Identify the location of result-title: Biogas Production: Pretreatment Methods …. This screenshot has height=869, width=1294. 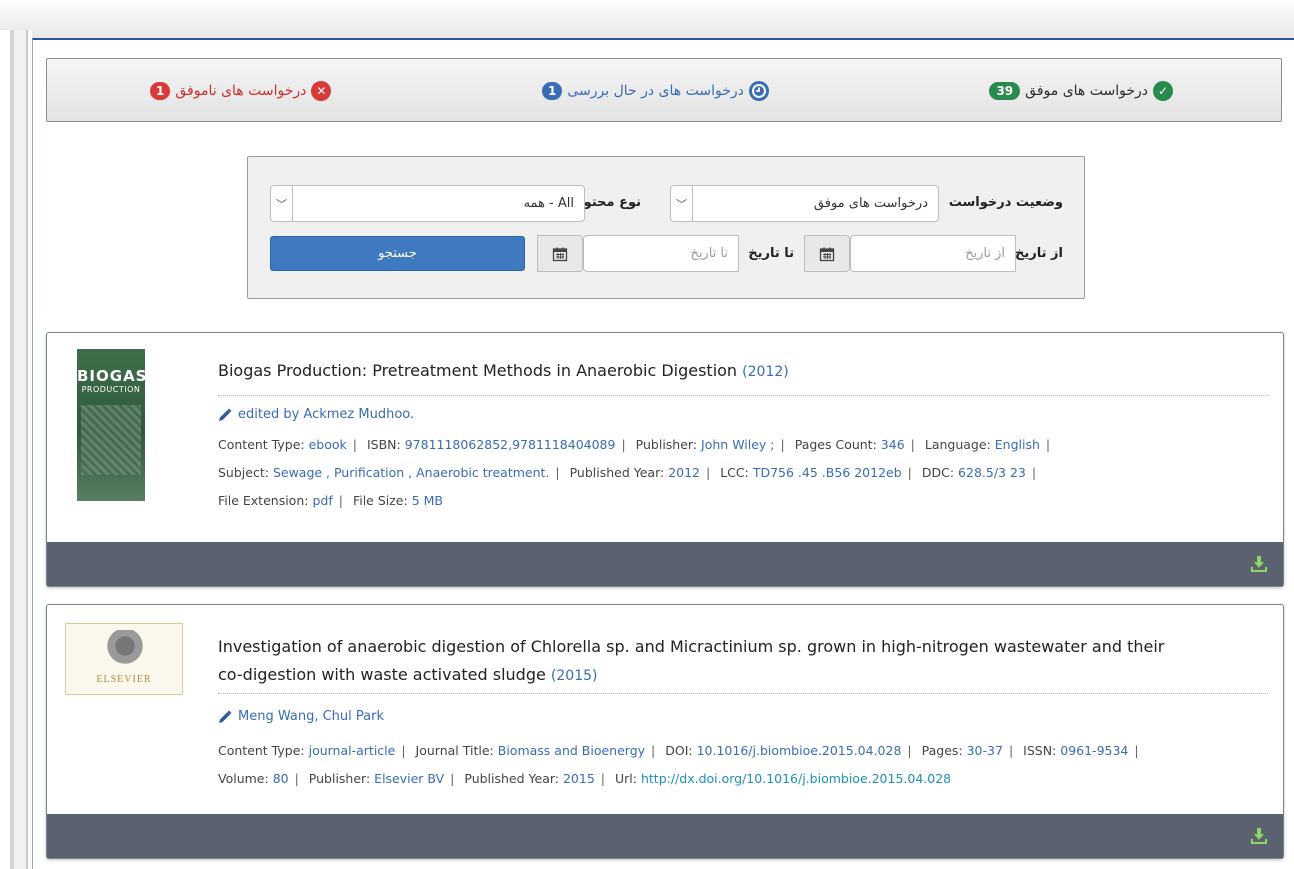
(503, 371).